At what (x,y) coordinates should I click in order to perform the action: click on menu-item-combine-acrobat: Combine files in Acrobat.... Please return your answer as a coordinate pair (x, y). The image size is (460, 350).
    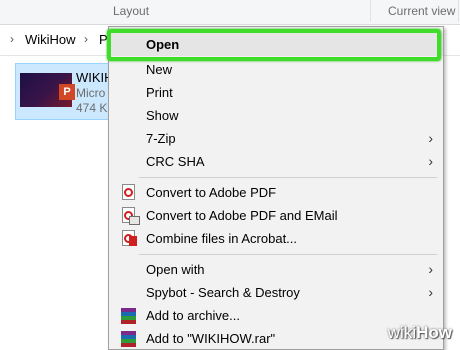
    Looking at the image, I should click on (276, 238).